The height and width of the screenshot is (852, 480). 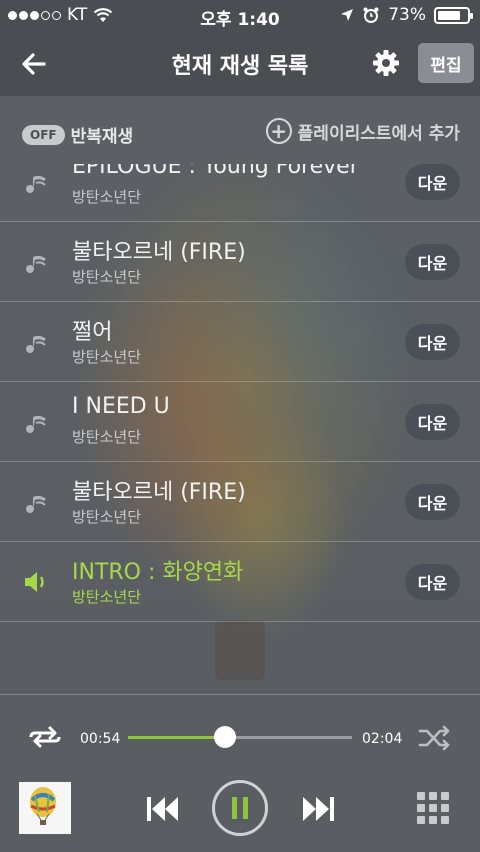 What do you see at coordinates (318, 809) in the screenshot?
I see `next-track-icon` at bounding box center [318, 809].